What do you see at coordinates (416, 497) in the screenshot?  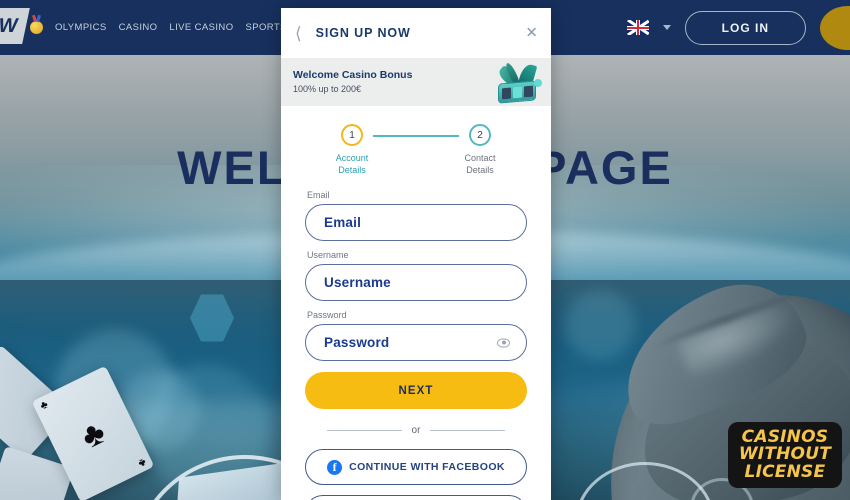 I see `continue-with-google-button: CONTINUE WITH GOOGLE` at bounding box center [416, 497].